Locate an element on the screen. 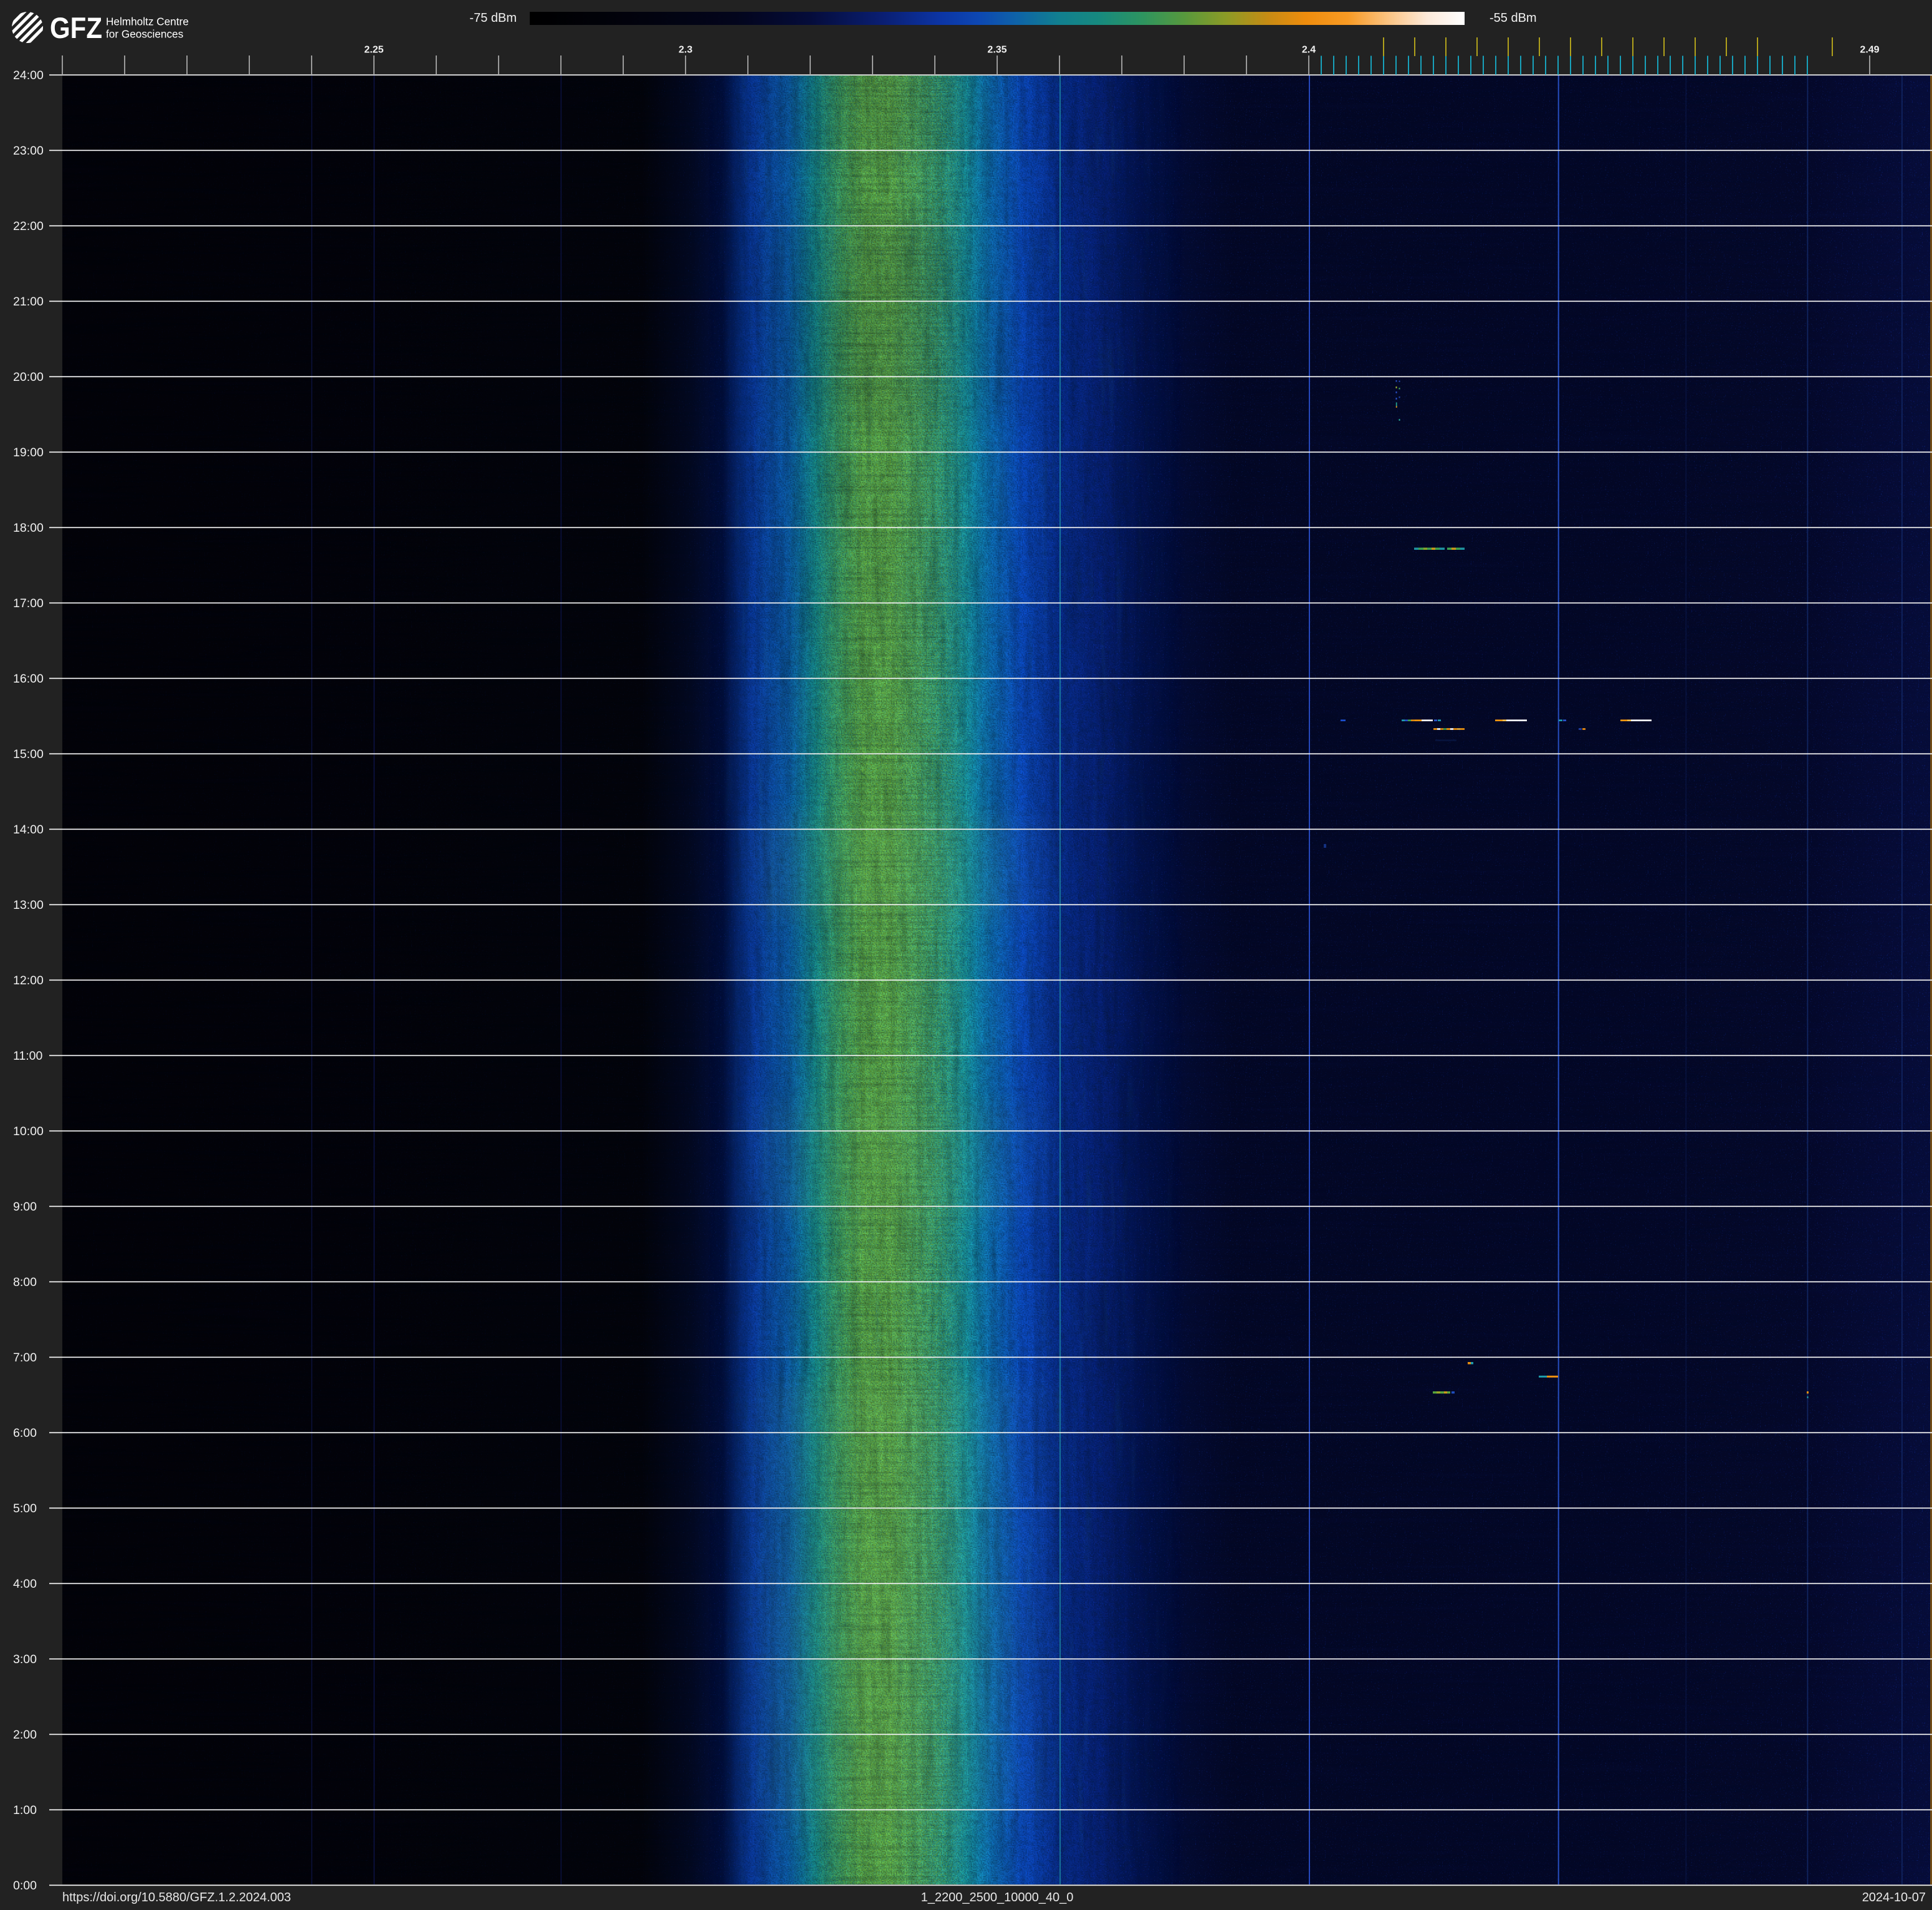  svg-text: GFZ is located at coordinates (76, 27).